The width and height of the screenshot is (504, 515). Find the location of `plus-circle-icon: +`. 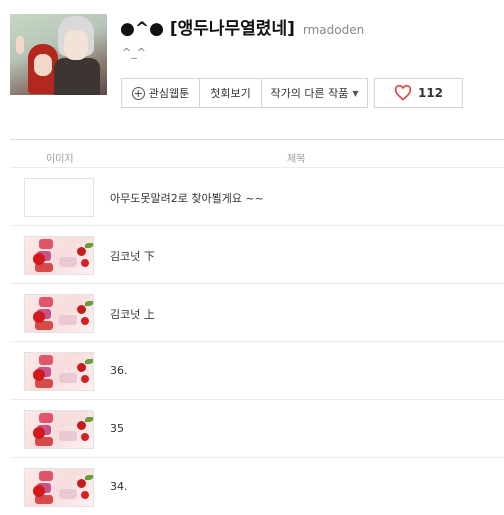

plus-circle-icon: + is located at coordinates (138, 93).